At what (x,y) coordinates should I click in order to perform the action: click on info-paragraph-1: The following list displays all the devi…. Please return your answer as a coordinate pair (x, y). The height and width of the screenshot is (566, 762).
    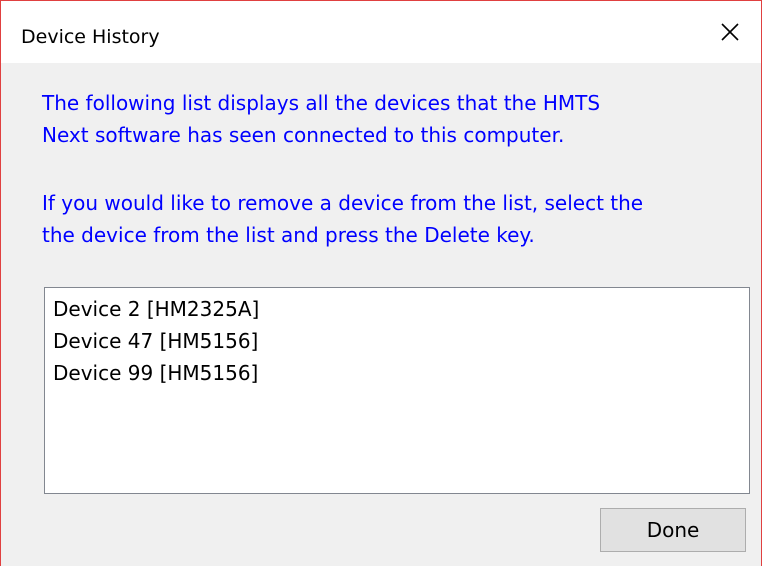
    Looking at the image, I should click on (321, 119).